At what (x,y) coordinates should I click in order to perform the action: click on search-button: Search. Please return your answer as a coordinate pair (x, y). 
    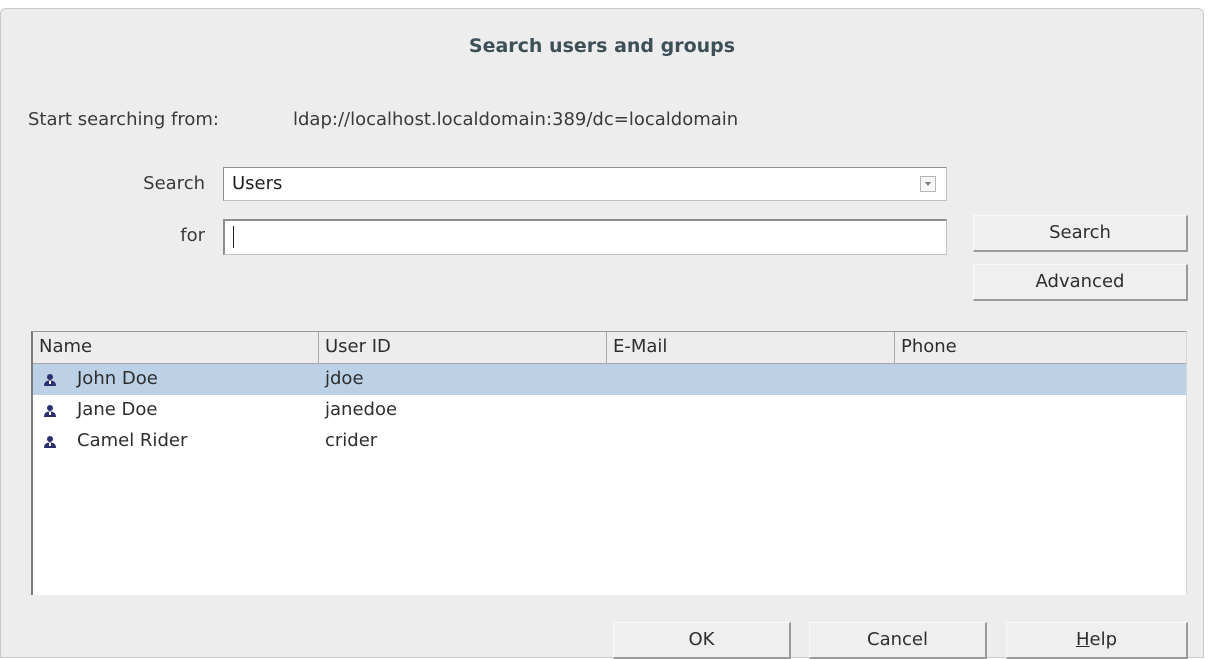
    Looking at the image, I should click on (1080, 233).